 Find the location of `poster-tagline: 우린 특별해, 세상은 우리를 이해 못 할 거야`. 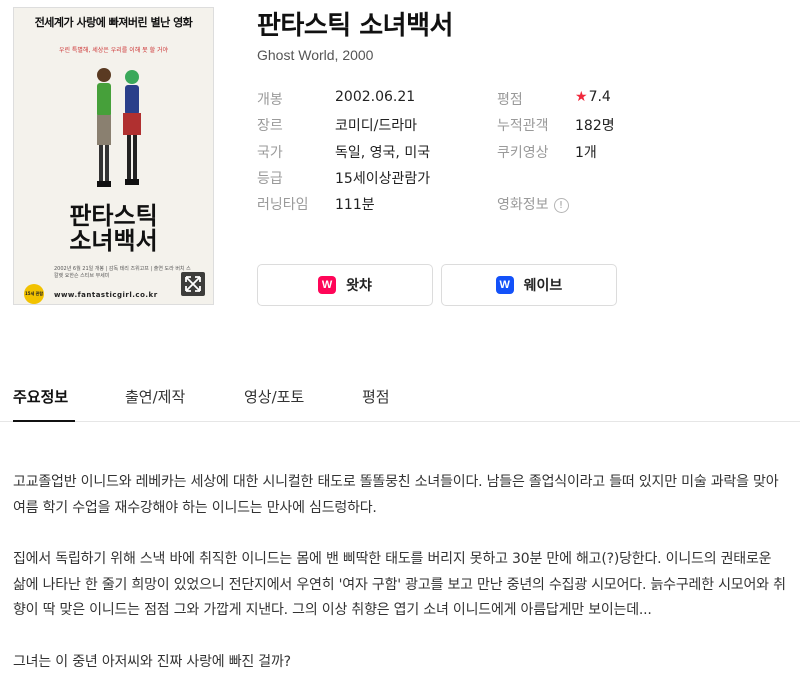

poster-tagline: 우린 특별해, 세상은 우리를 이해 못 할 거야 is located at coordinates (113, 50).